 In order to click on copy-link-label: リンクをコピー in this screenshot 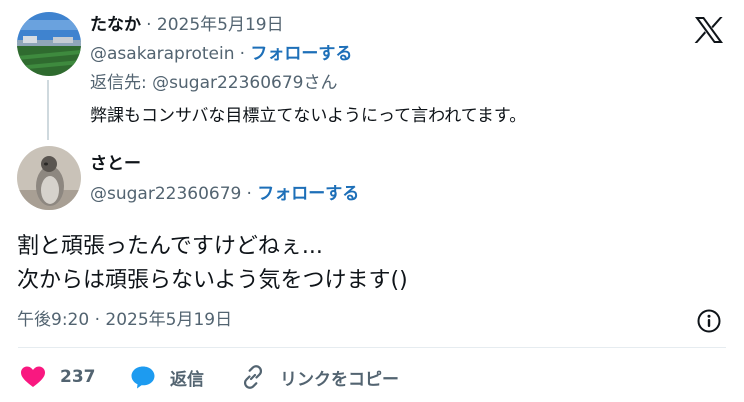, I will do `click(339, 379)`.